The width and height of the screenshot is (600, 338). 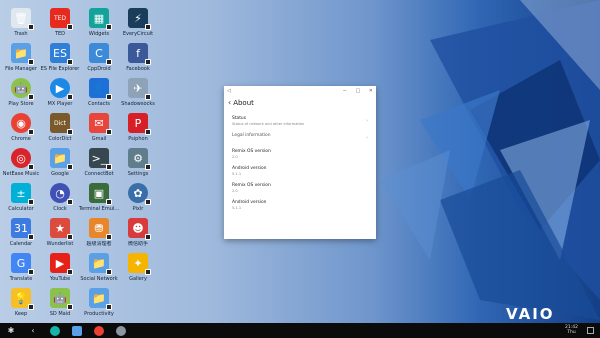 I want to click on item-subtitle: 2.0, so click(x=235, y=157).